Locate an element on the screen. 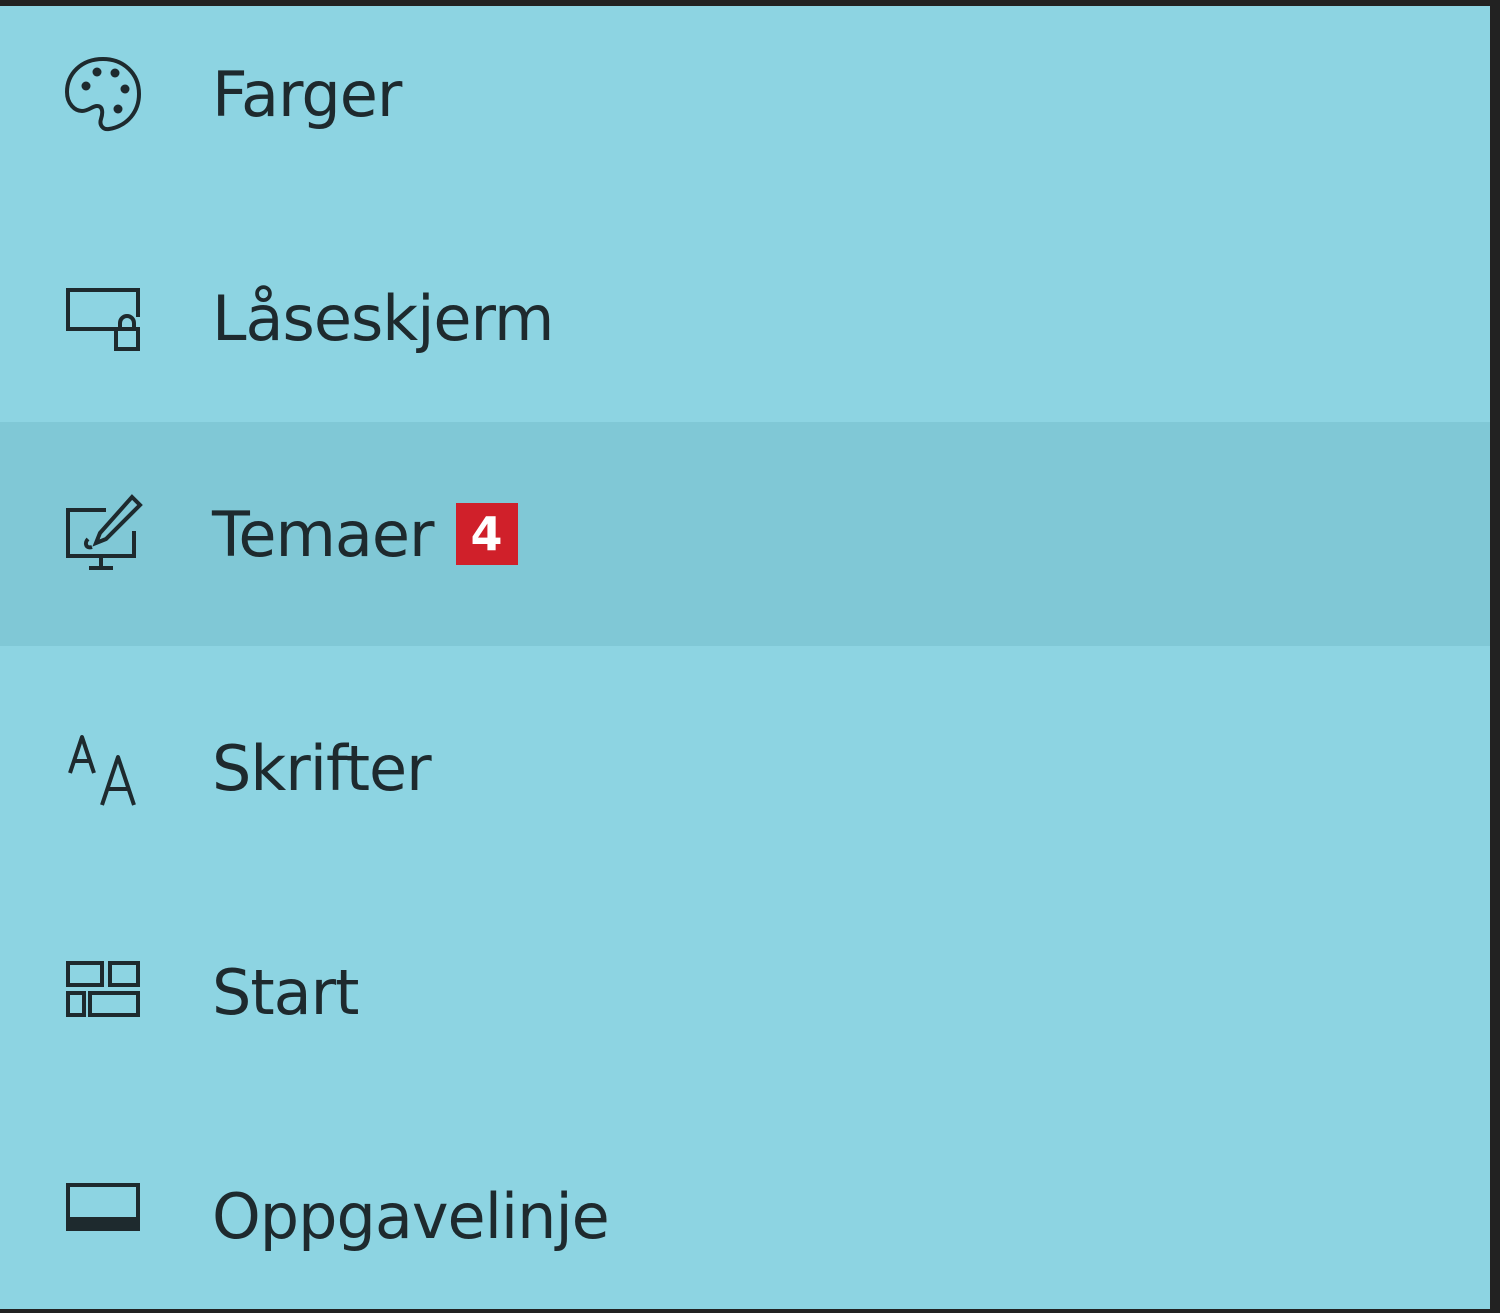 This screenshot has height=1313, width=1500. palette-icon is located at coordinates (103, 94).